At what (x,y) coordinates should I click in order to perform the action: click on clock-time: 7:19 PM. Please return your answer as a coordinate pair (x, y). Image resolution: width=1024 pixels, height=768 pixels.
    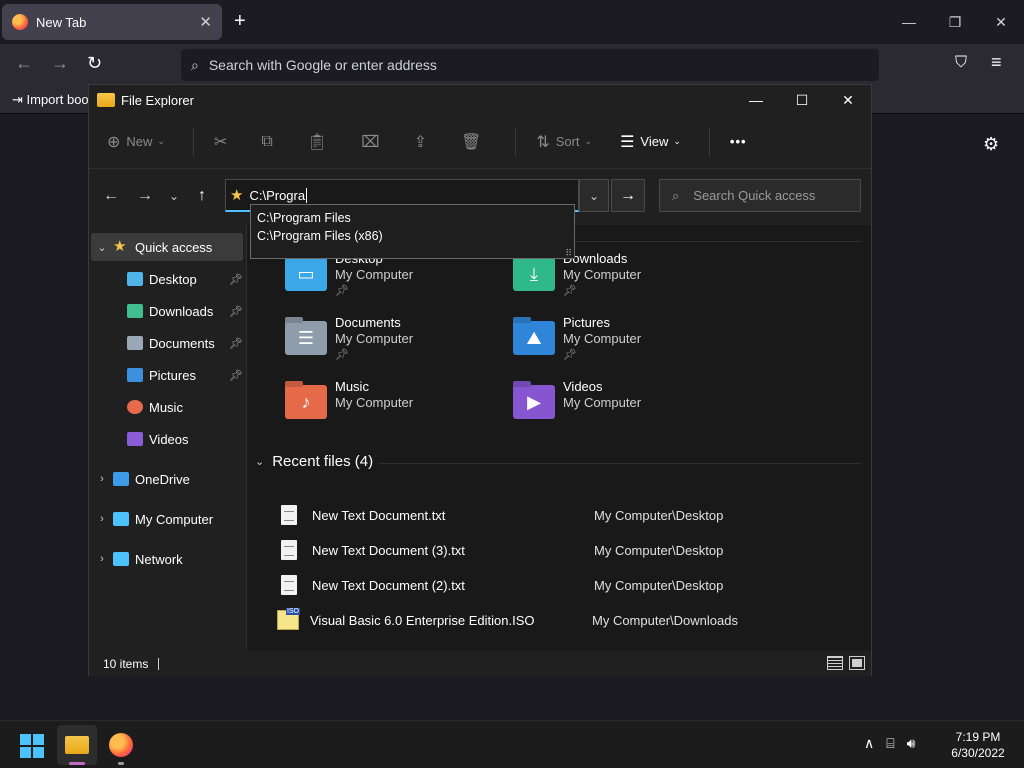
    Looking at the image, I should click on (978, 737).